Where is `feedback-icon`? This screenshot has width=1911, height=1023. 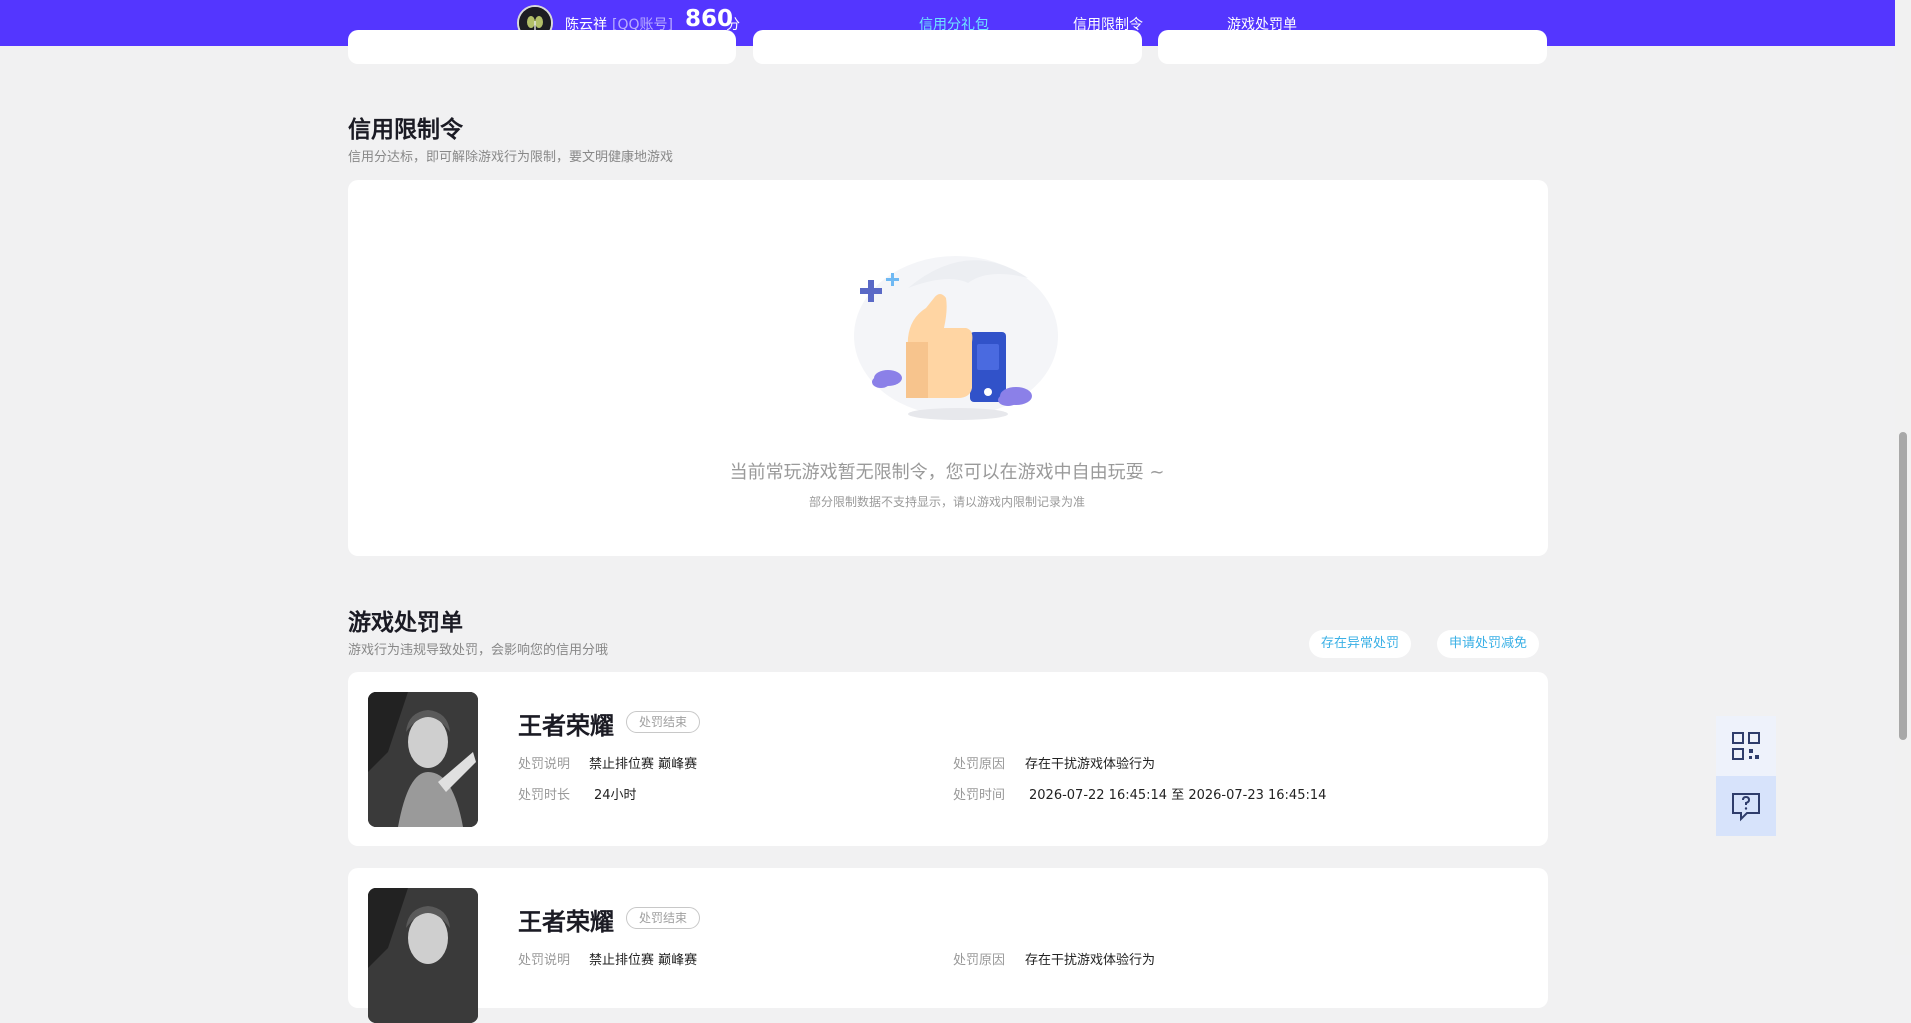 feedback-icon is located at coordinates (1746, 807).